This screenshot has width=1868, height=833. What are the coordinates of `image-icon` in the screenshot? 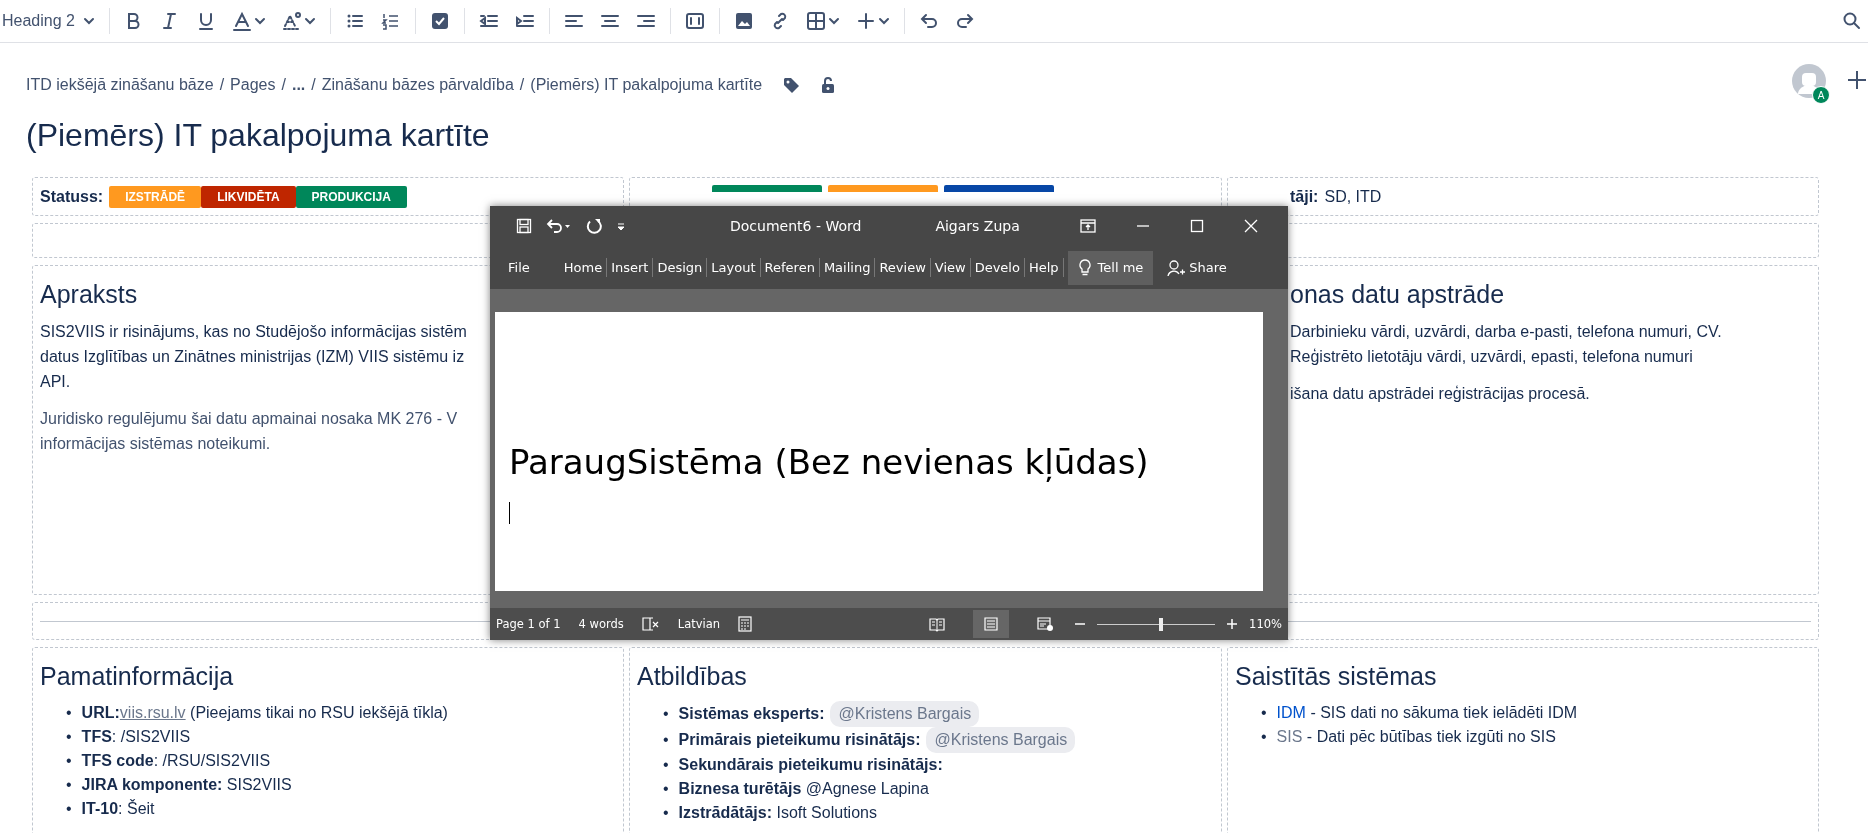 It's located at (743, 21).